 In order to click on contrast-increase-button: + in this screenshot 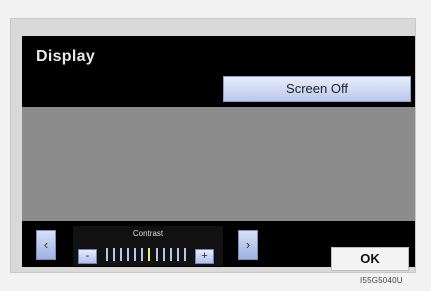, I will do `click(204, 256)`.